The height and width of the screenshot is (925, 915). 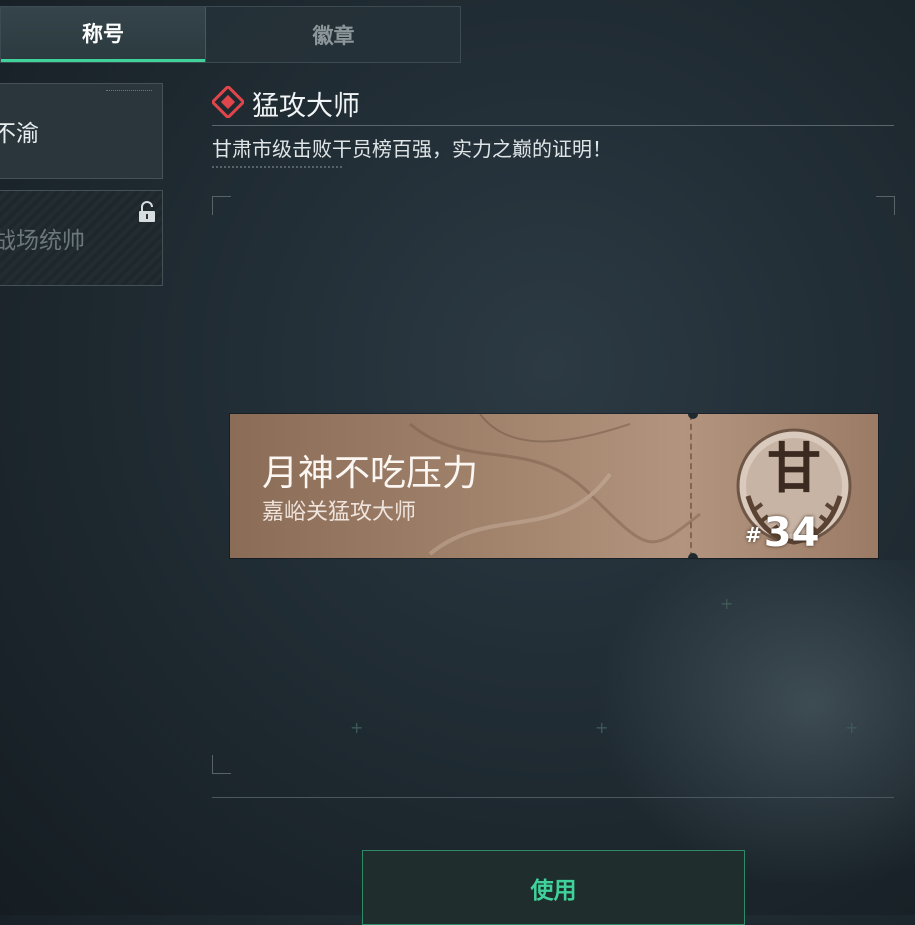 I want to click on tab-titles: 称号, so click(x=103, y=34).